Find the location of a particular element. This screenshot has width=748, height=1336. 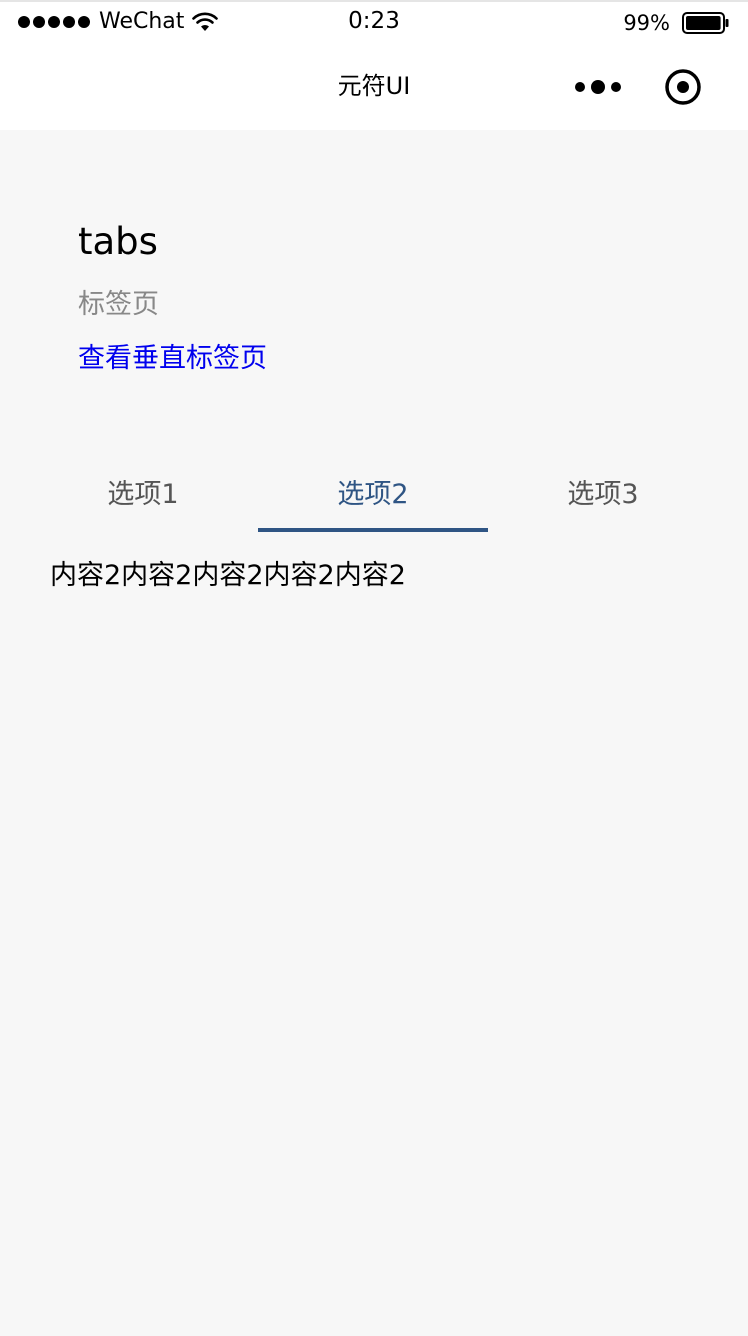

battery-icon is located at coordinates (705, 23).